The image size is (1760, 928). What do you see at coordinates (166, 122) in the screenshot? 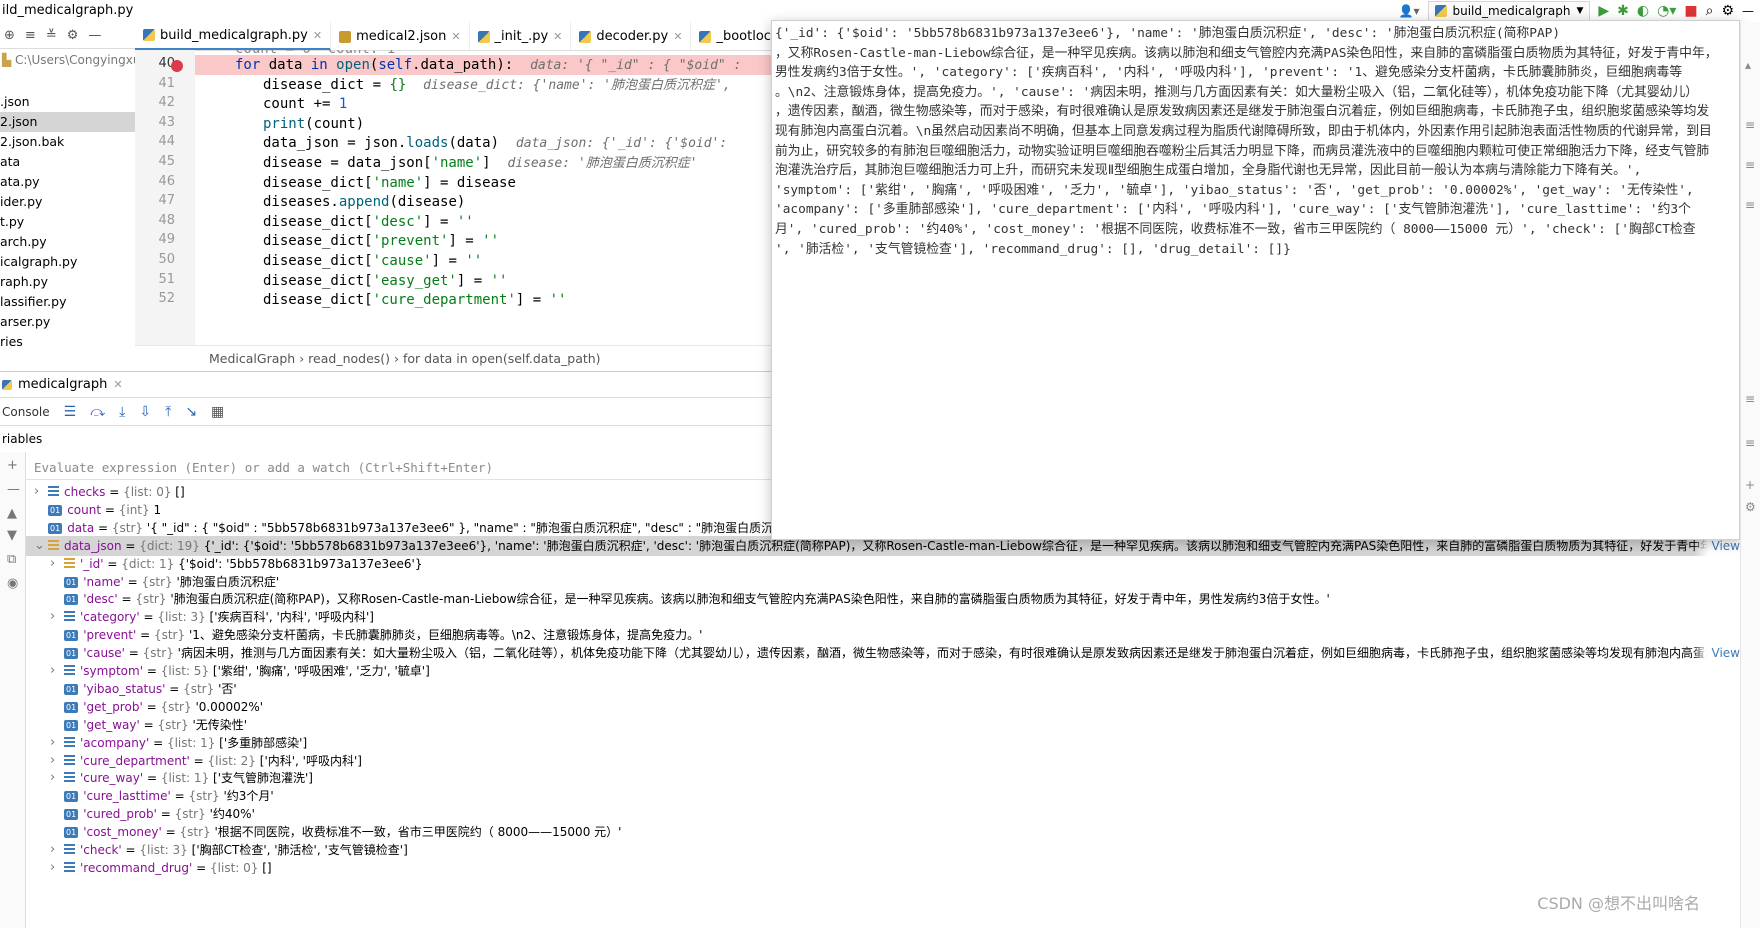
I see `line-number: 43` at bounding box center [166, 122].